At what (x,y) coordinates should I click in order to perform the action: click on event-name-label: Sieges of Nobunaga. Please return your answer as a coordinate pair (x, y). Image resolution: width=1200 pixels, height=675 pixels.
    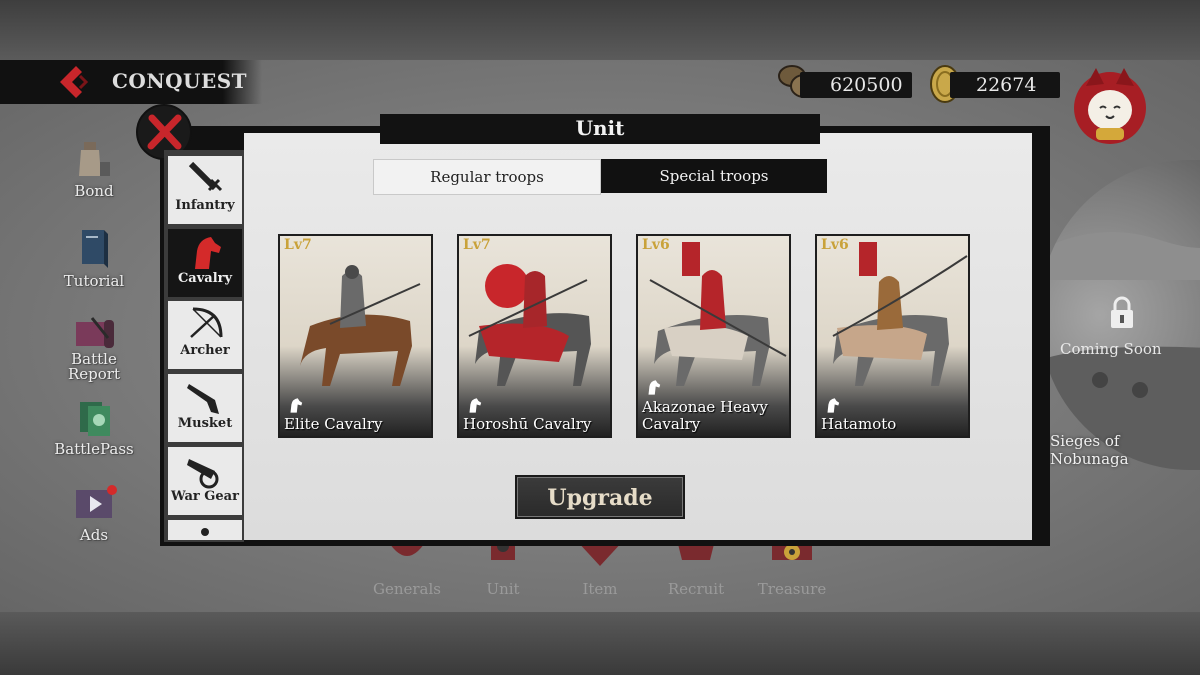
    Looking at the image, I should click on (1089, 450).